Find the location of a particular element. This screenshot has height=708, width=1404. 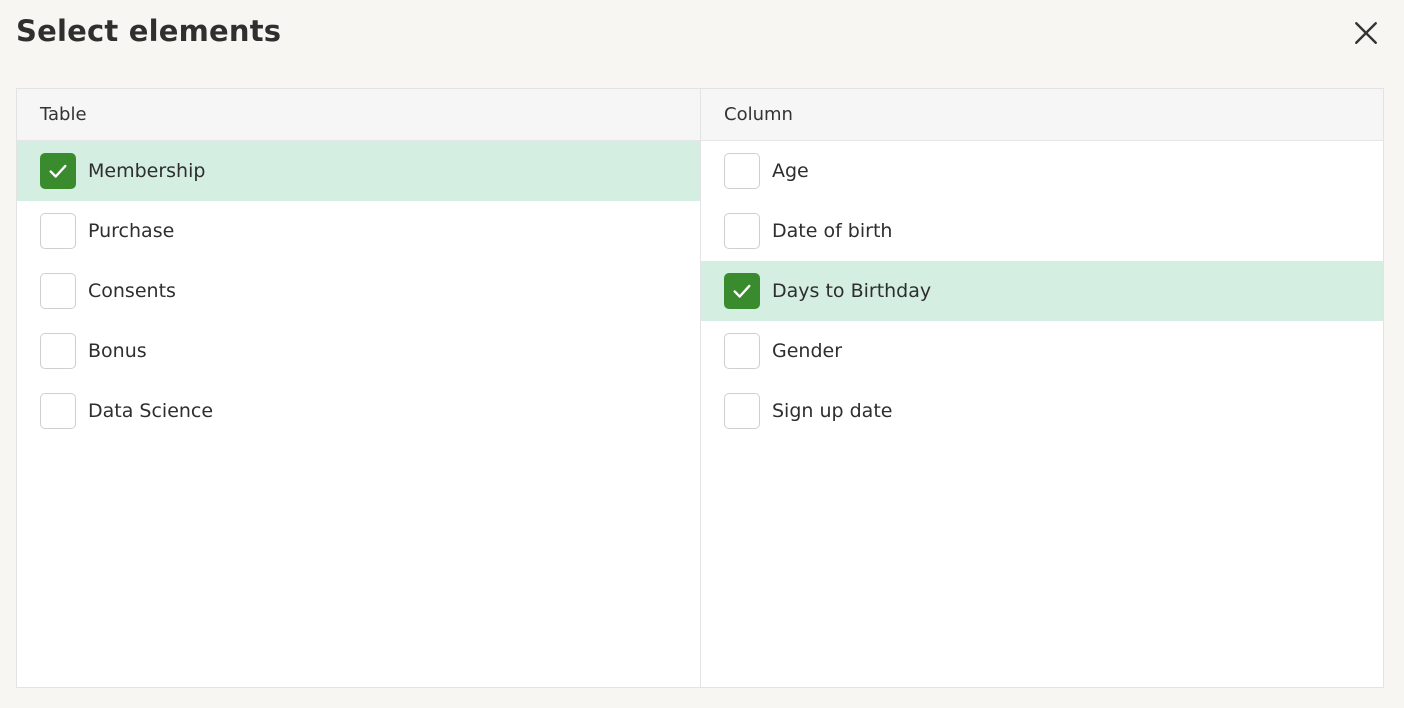

close-button is located at coordinates (1366, 33).